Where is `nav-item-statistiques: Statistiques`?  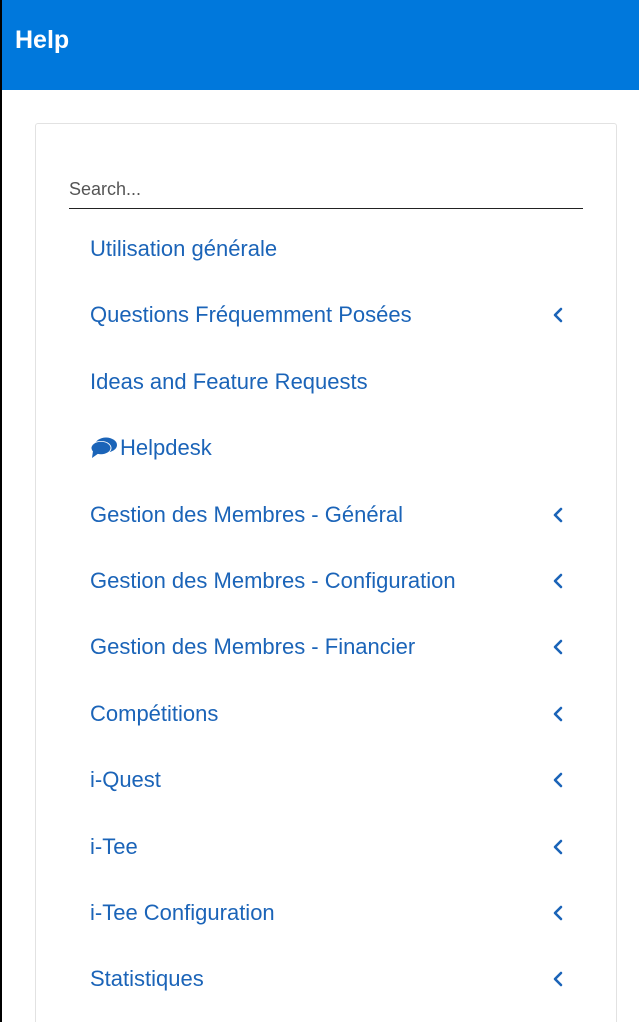
nav-item-statistiques: Statistiques is located at coordinates (340, 989).